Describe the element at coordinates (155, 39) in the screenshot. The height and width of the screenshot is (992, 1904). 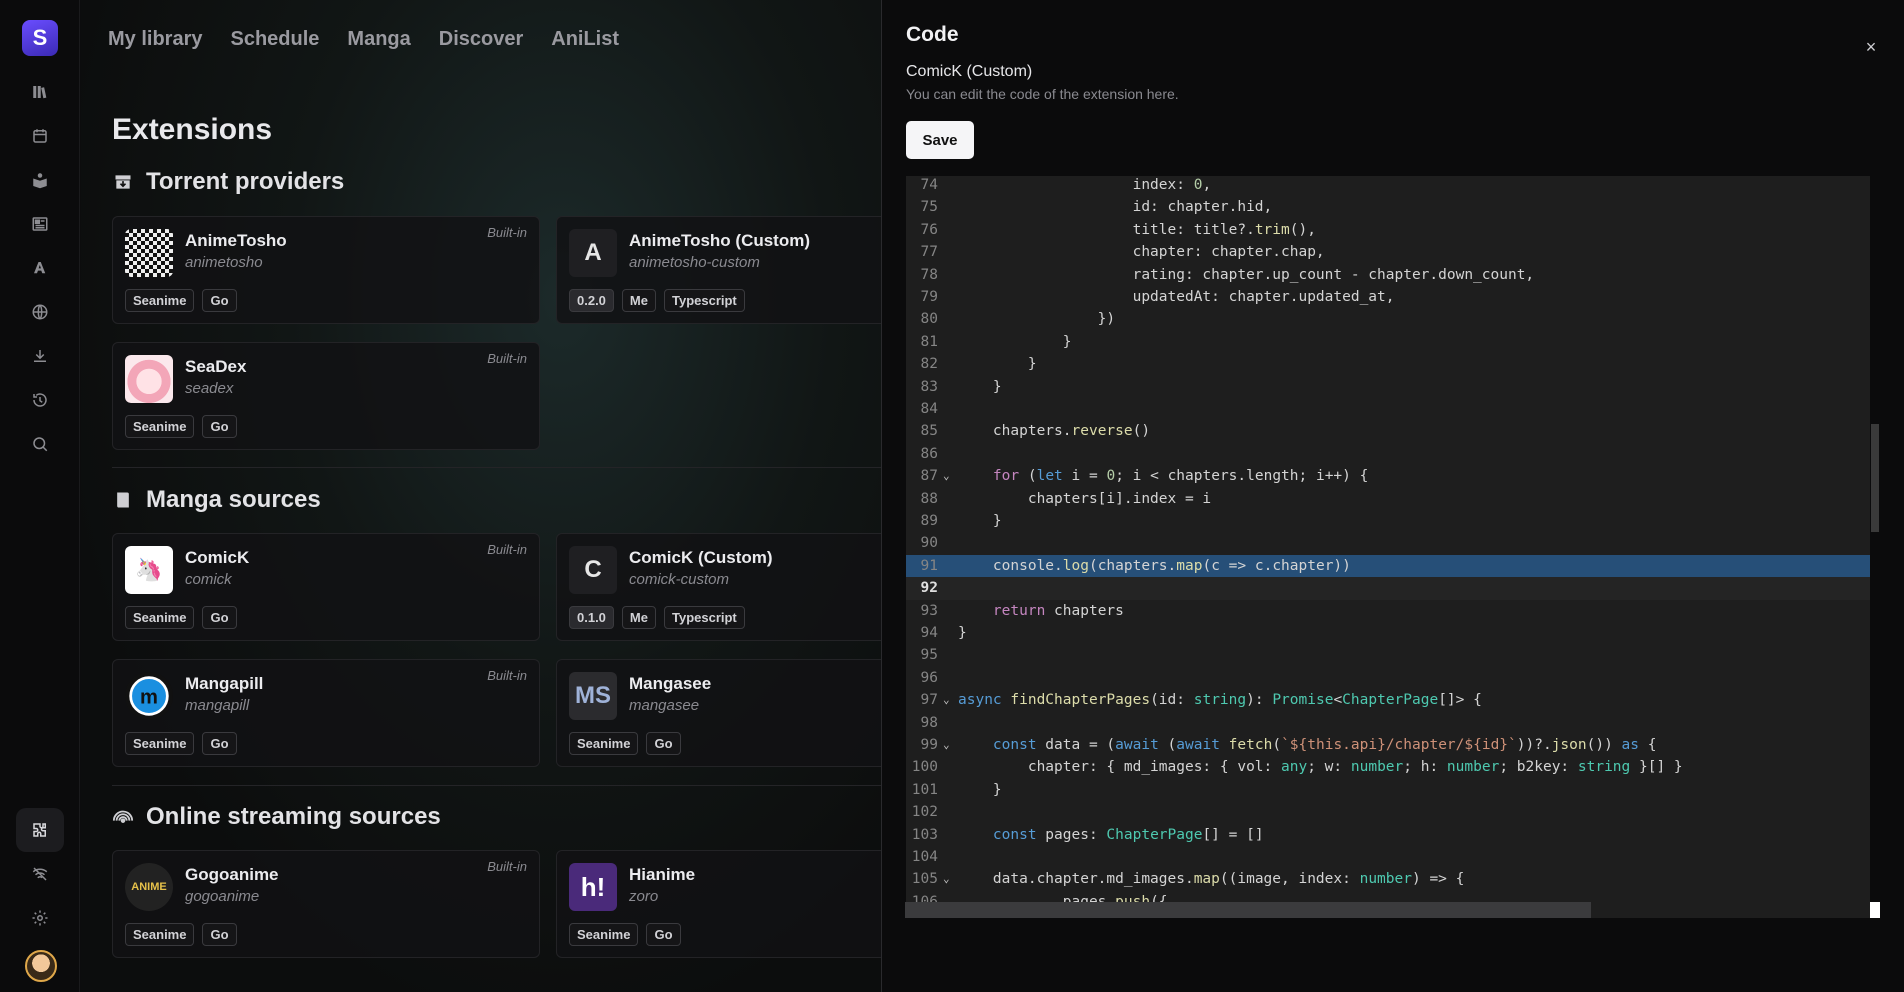
I see `nav-my-library: My library` at that location.